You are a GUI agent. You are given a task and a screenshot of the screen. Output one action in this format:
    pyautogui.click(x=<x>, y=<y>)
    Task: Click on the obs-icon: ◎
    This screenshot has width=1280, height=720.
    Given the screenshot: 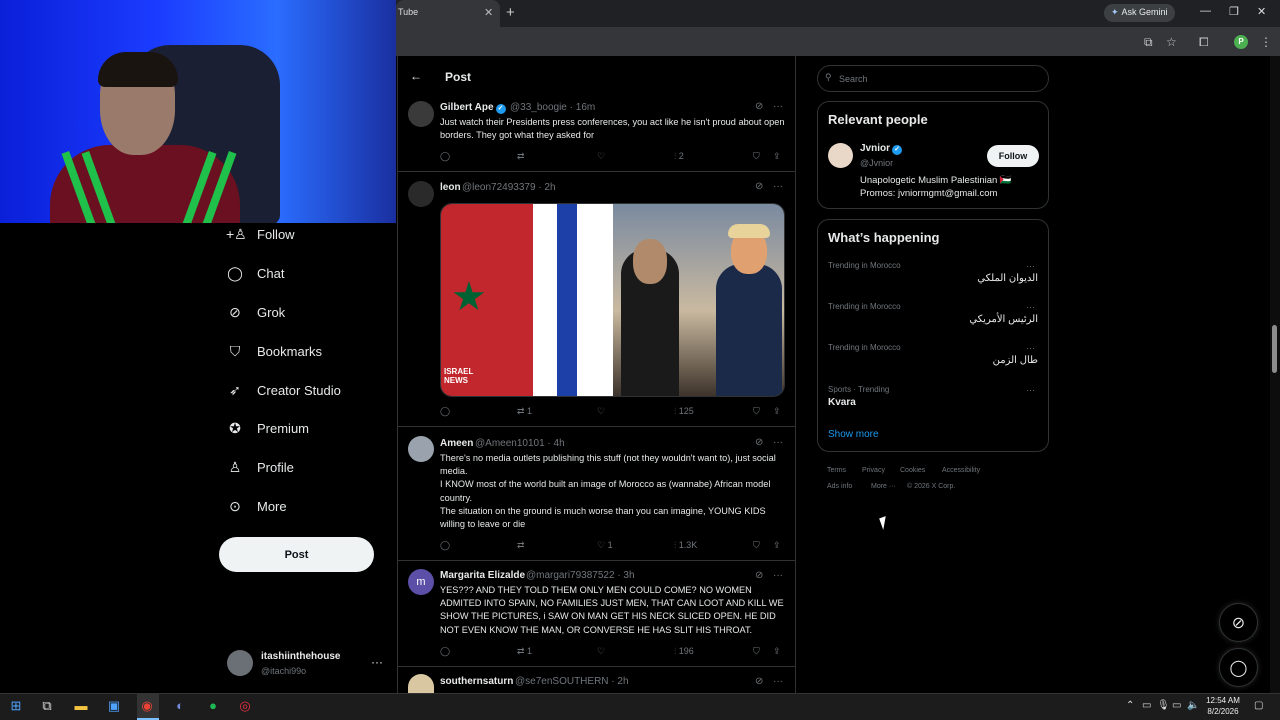 What is the action you would take?
    pyautogui.click(x=245, y=706)
    